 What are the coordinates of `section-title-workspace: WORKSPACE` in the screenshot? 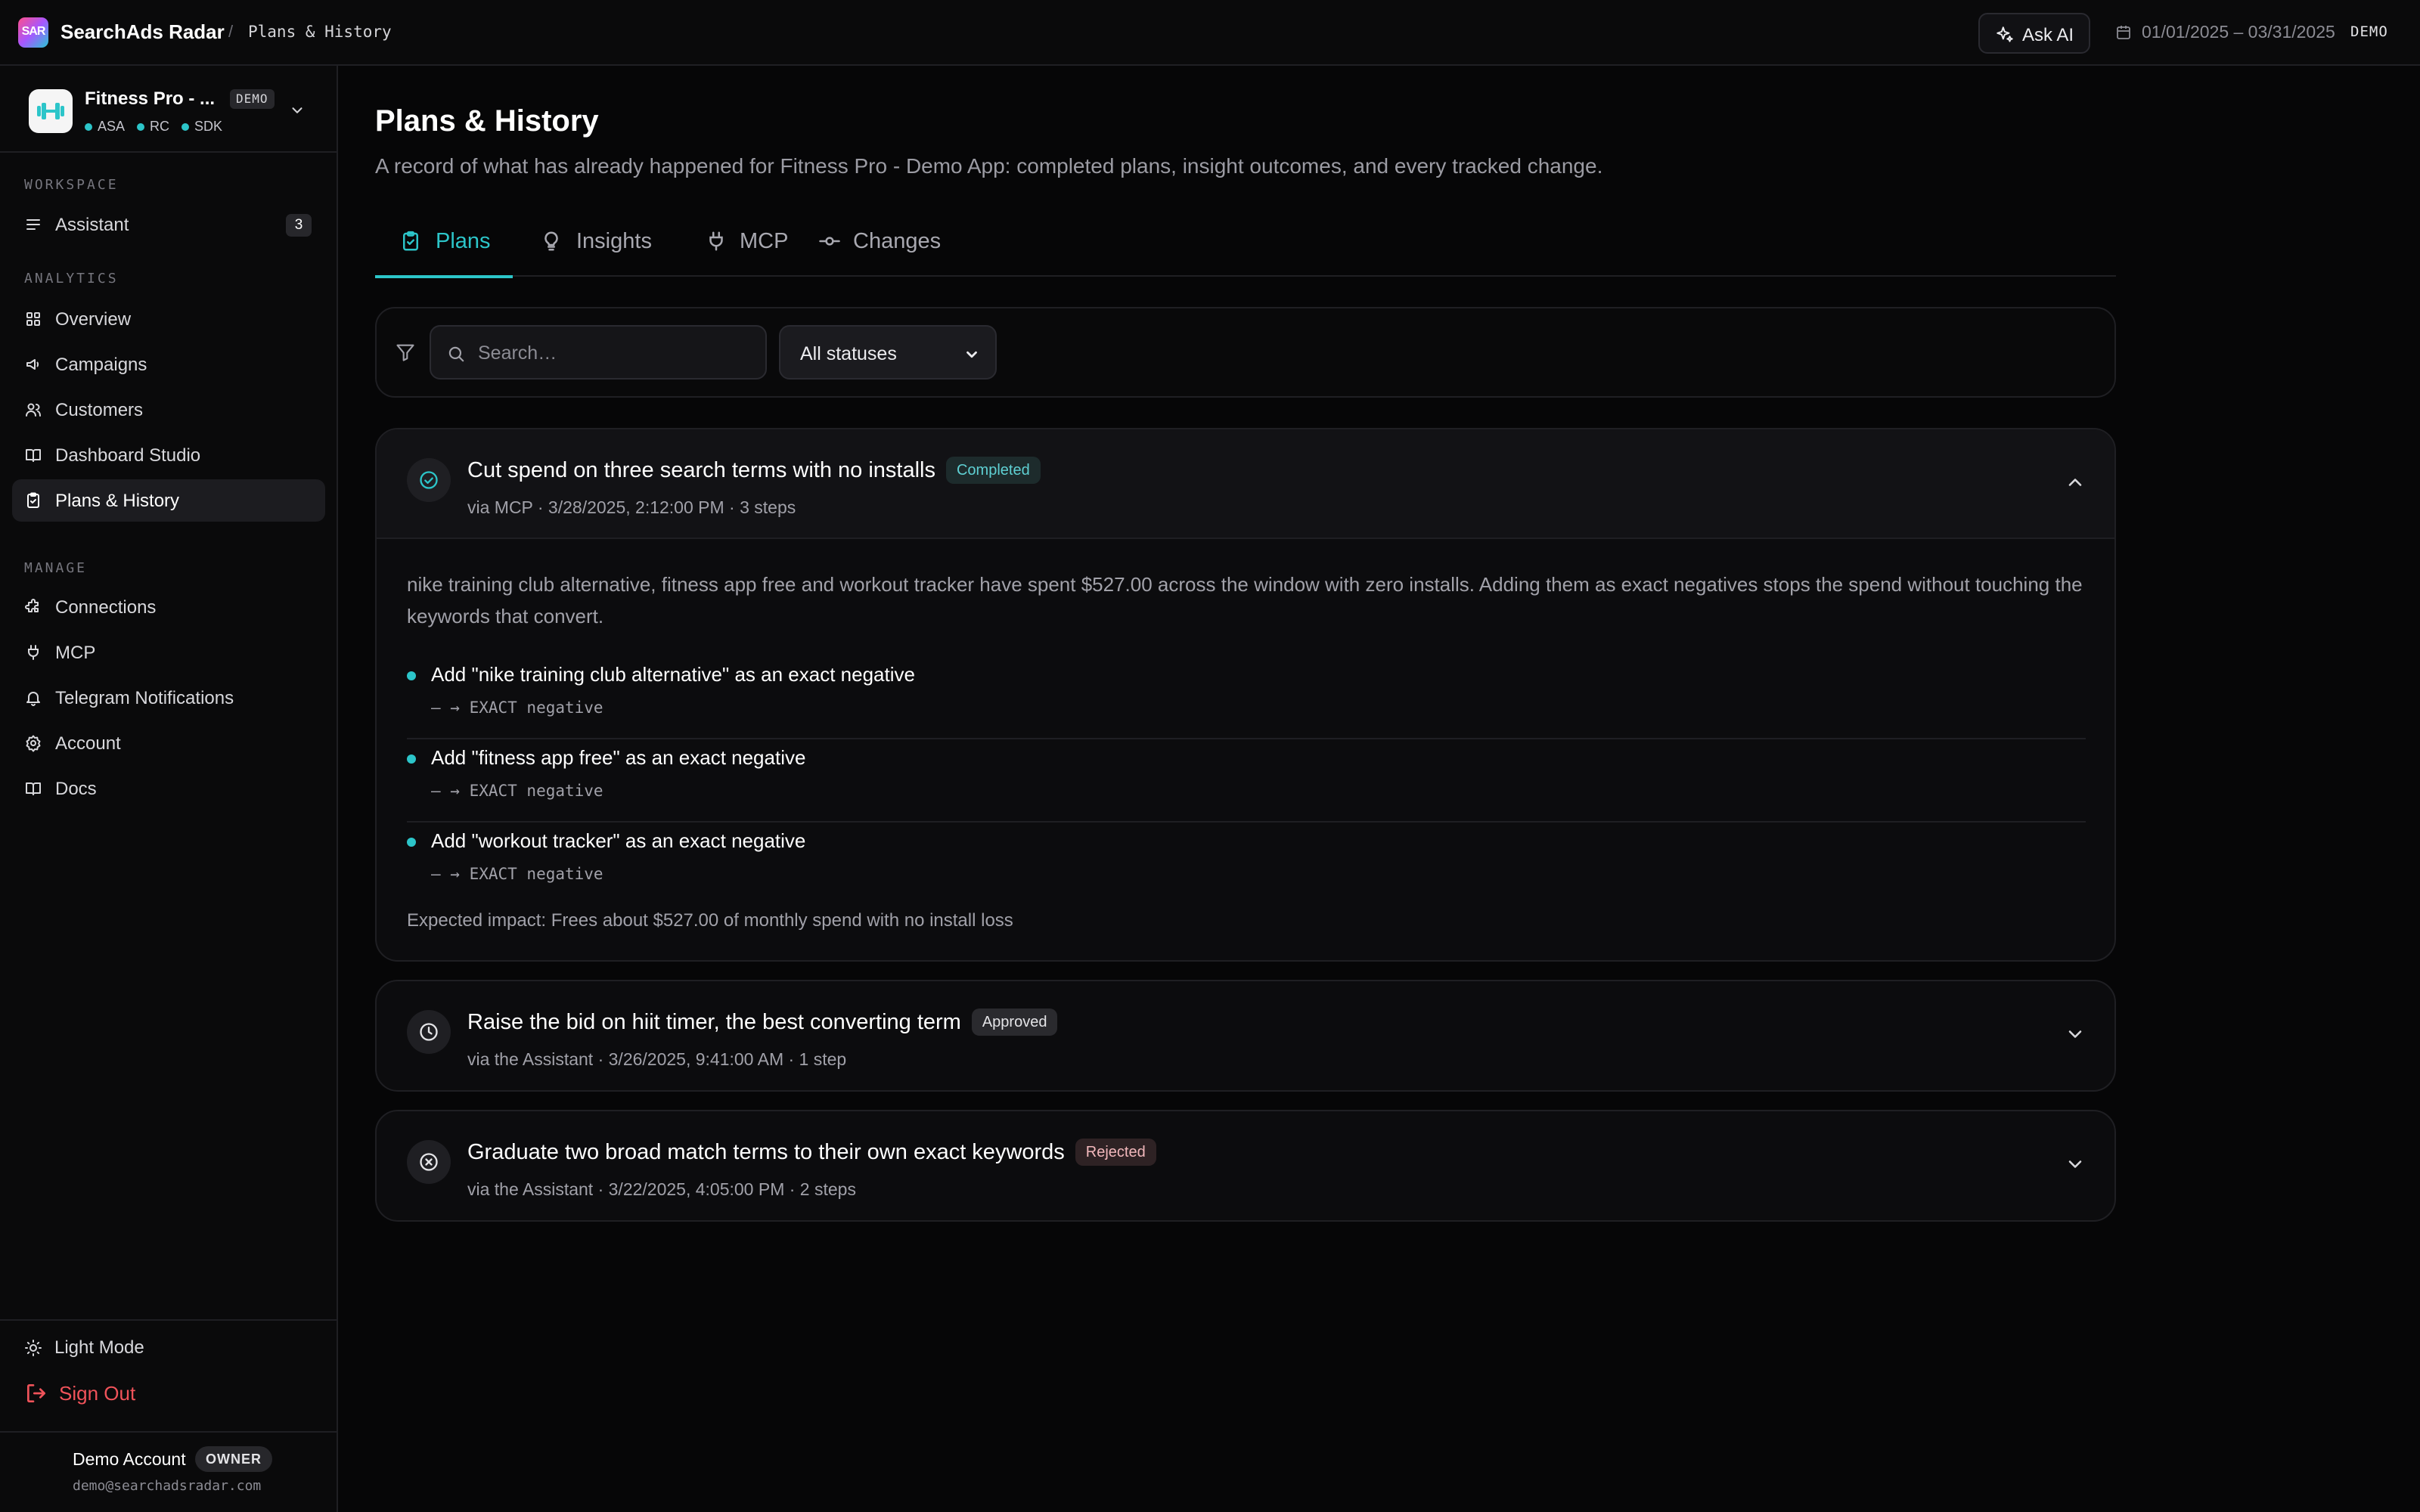 It's located at (71, 185).